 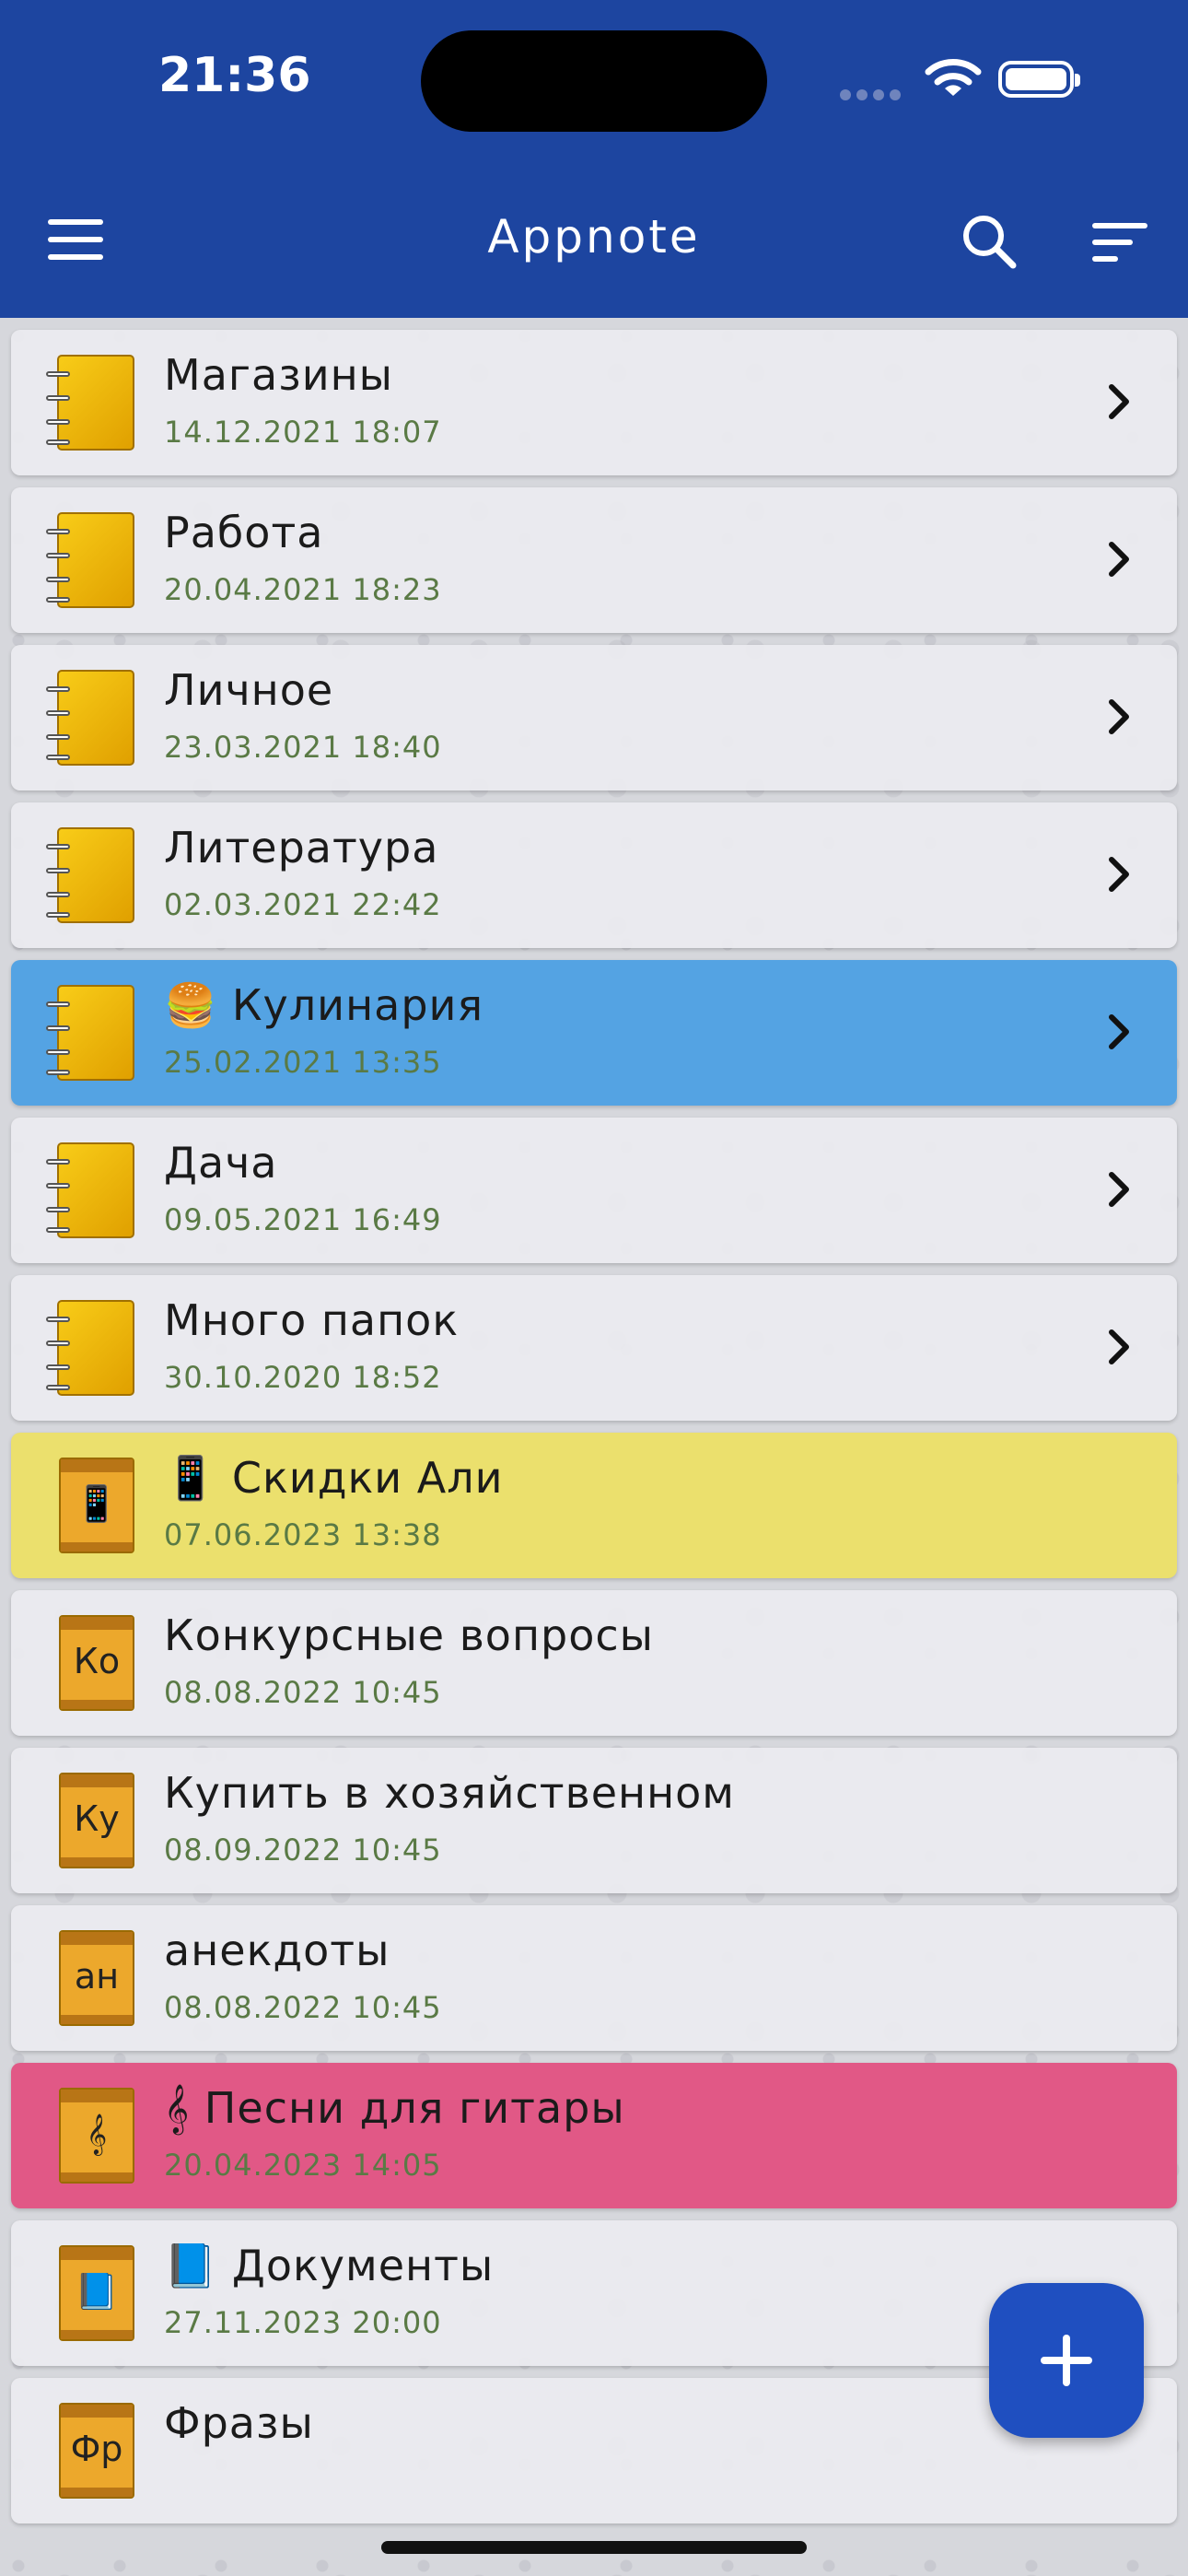 I want to click on note-abbreviation: 𝄞, so click(x=97, y=2133).